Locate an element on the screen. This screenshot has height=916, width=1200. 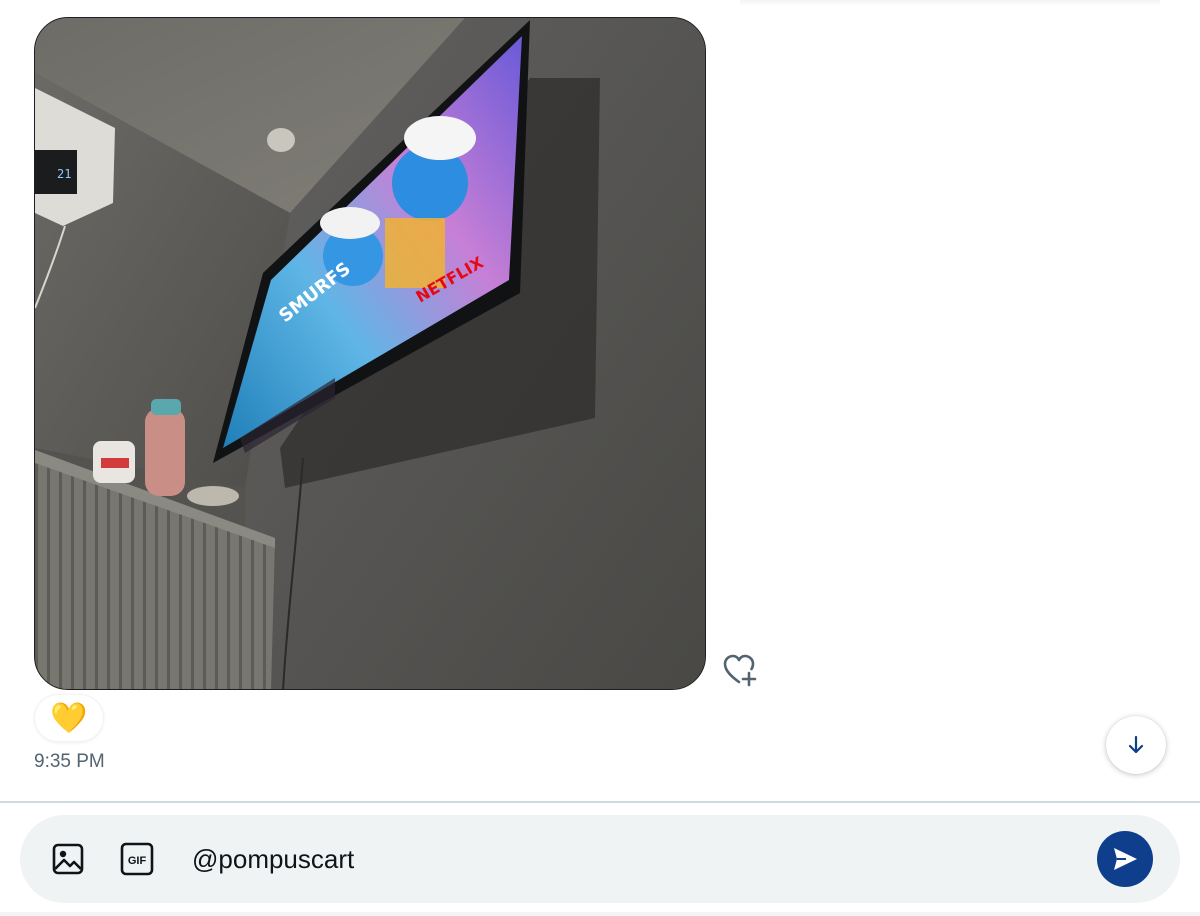
yellow-heart-emoji: 💛 is located at coordinates (69, 718).